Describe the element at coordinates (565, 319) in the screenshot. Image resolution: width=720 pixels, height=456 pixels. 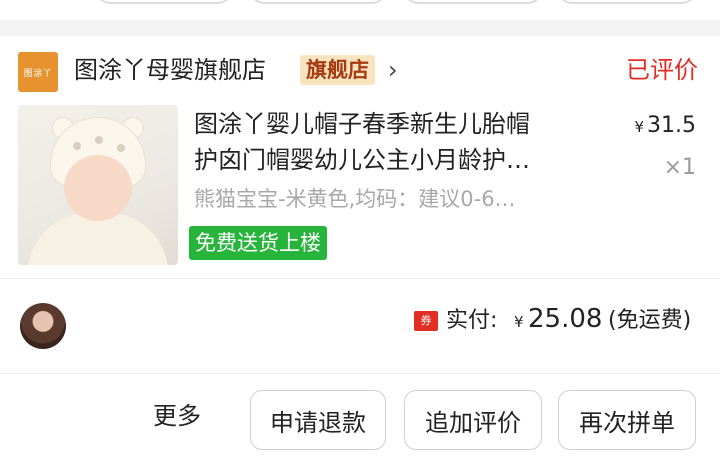
I see `paid-amount: 25.08` at that location.